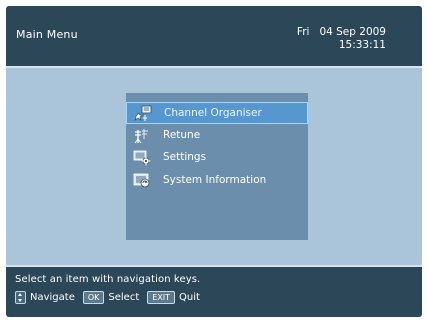  Describe the element at coordinates (20, 297) in the screenshot. I see `navigate-icon` at that location.